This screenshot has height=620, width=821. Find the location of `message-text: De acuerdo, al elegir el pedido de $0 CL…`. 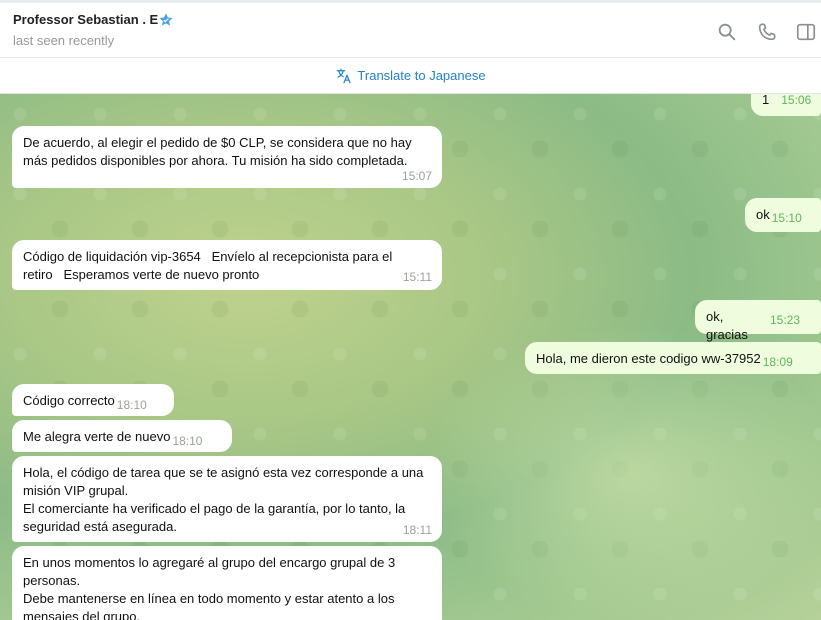

message-text: De acuerdo, al elegir el pedido de $0 CL… is located at coordinates (219, 151).